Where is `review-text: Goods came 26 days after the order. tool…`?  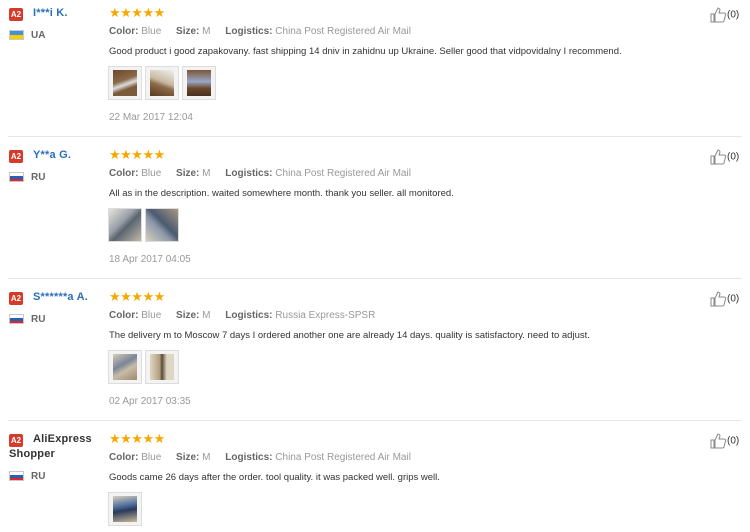
review-text: Goods came 26 days after the order. tool… is located at coordinates (274, 477).